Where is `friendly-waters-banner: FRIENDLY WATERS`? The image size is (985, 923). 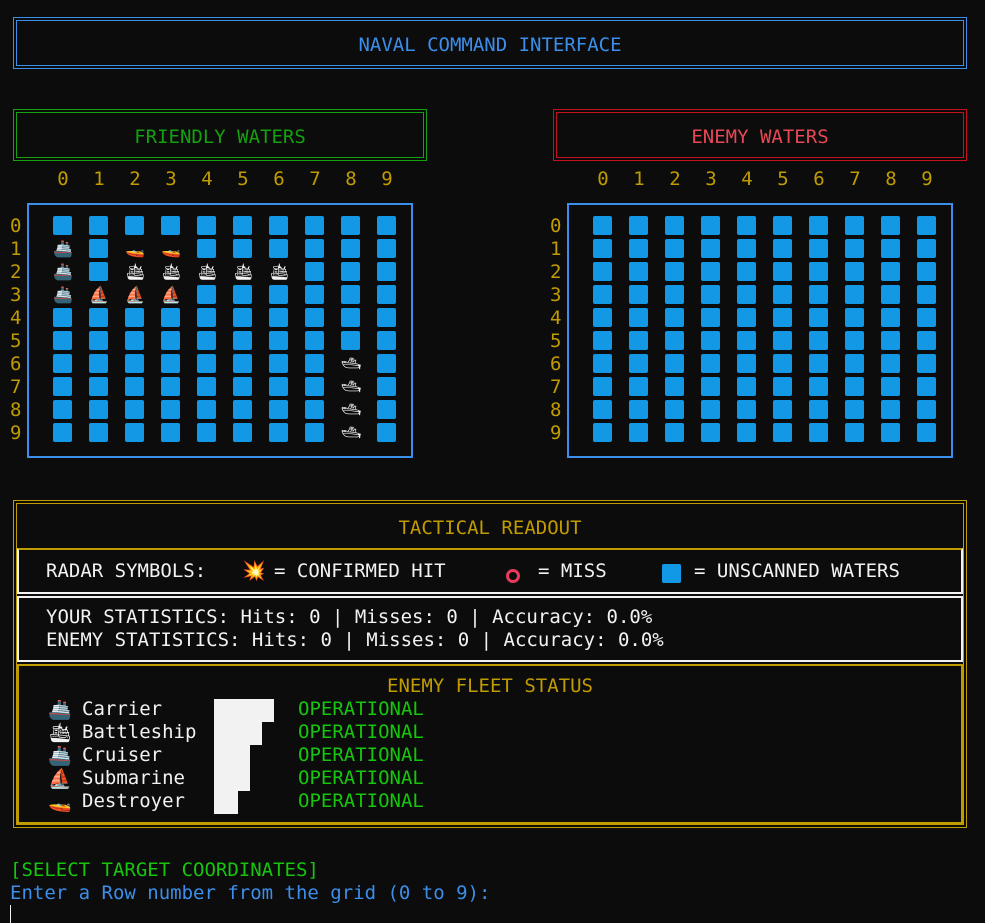 friendly-waters-banner: FRIENDLY WATERS is located at coordinates (220, 135).